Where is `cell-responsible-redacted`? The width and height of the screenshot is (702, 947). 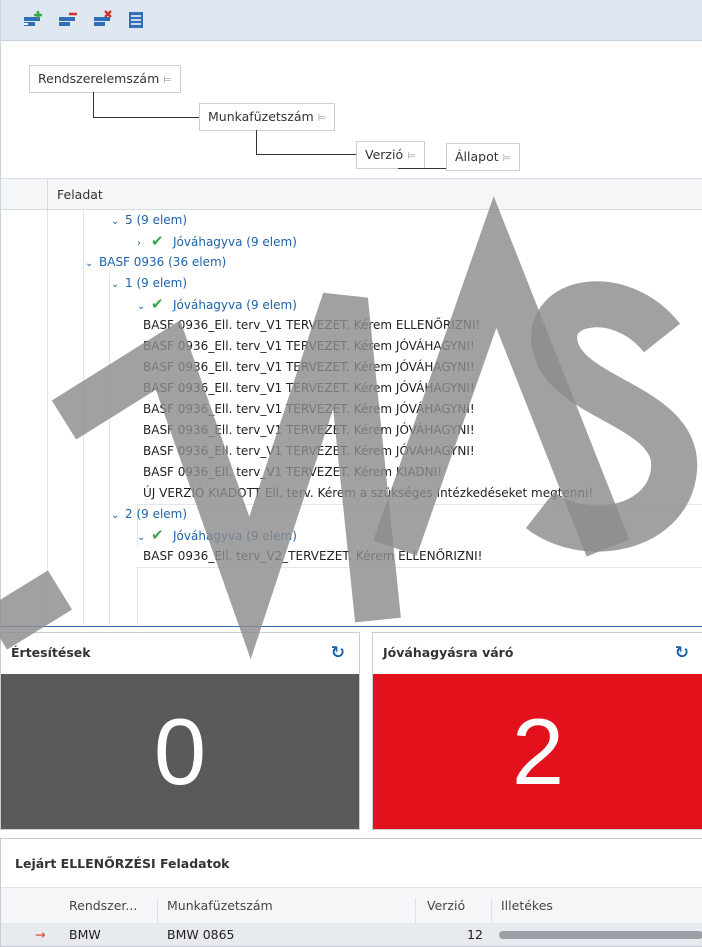 cell-responsible-redacted is located at coordinates (600, 935).